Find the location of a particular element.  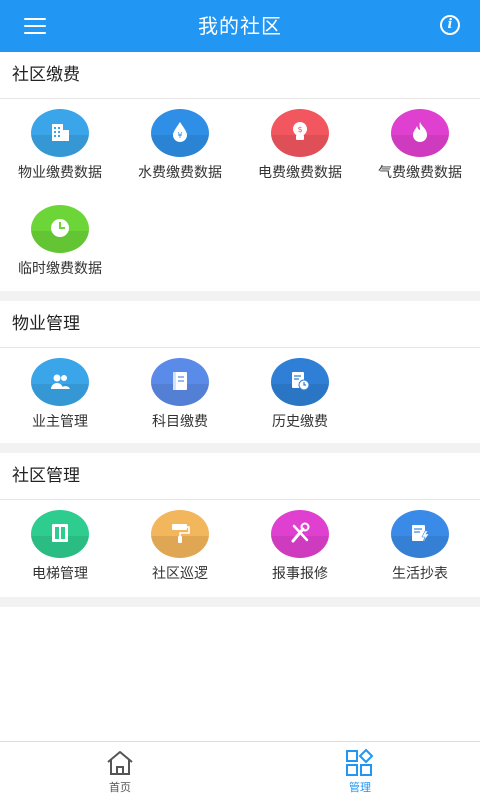

subject-payment-item: 科目缴费 is located at coordinates (180, 396).